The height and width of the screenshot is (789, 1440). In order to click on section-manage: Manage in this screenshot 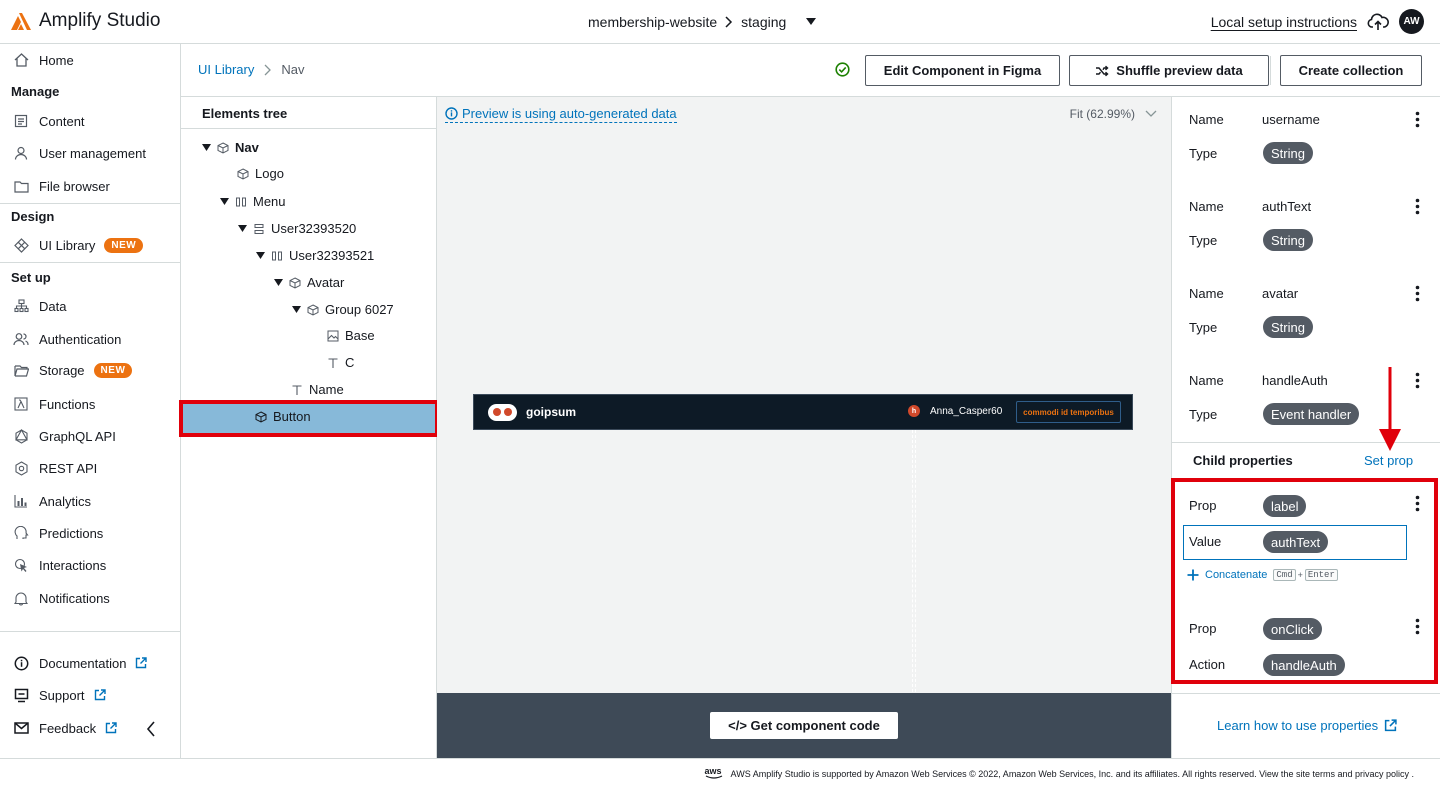, I will do `click(35, 91)`.